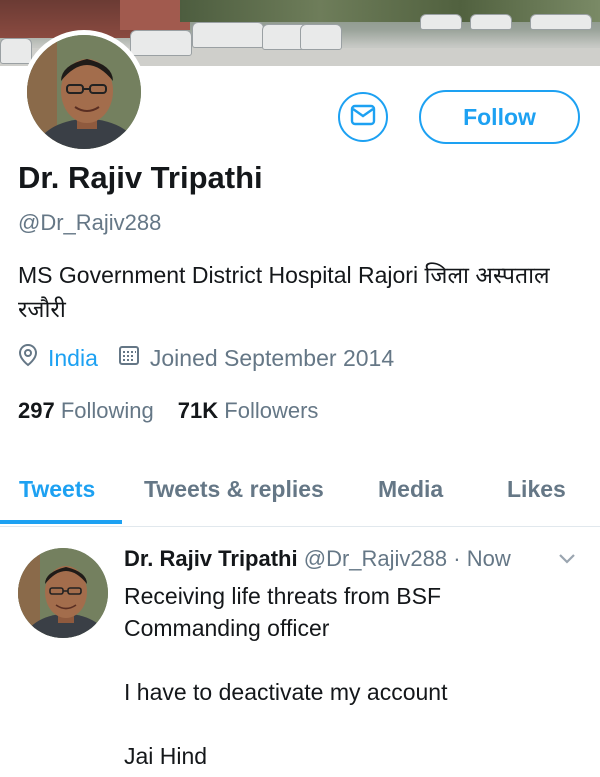 The height and width of the screenshot is (777, 600). I want to click on profile-avatar, so click(84, 92).